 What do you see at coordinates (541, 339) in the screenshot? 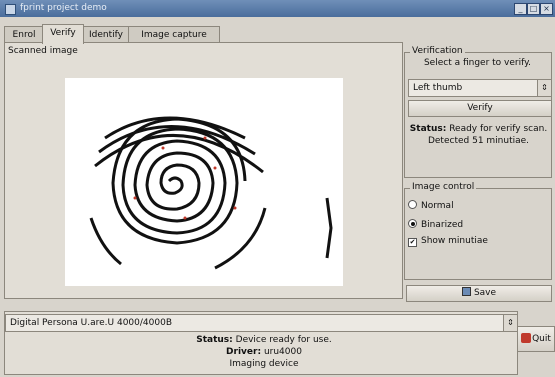
I see `quit-label: Quit` at bounding box center [541, 339].